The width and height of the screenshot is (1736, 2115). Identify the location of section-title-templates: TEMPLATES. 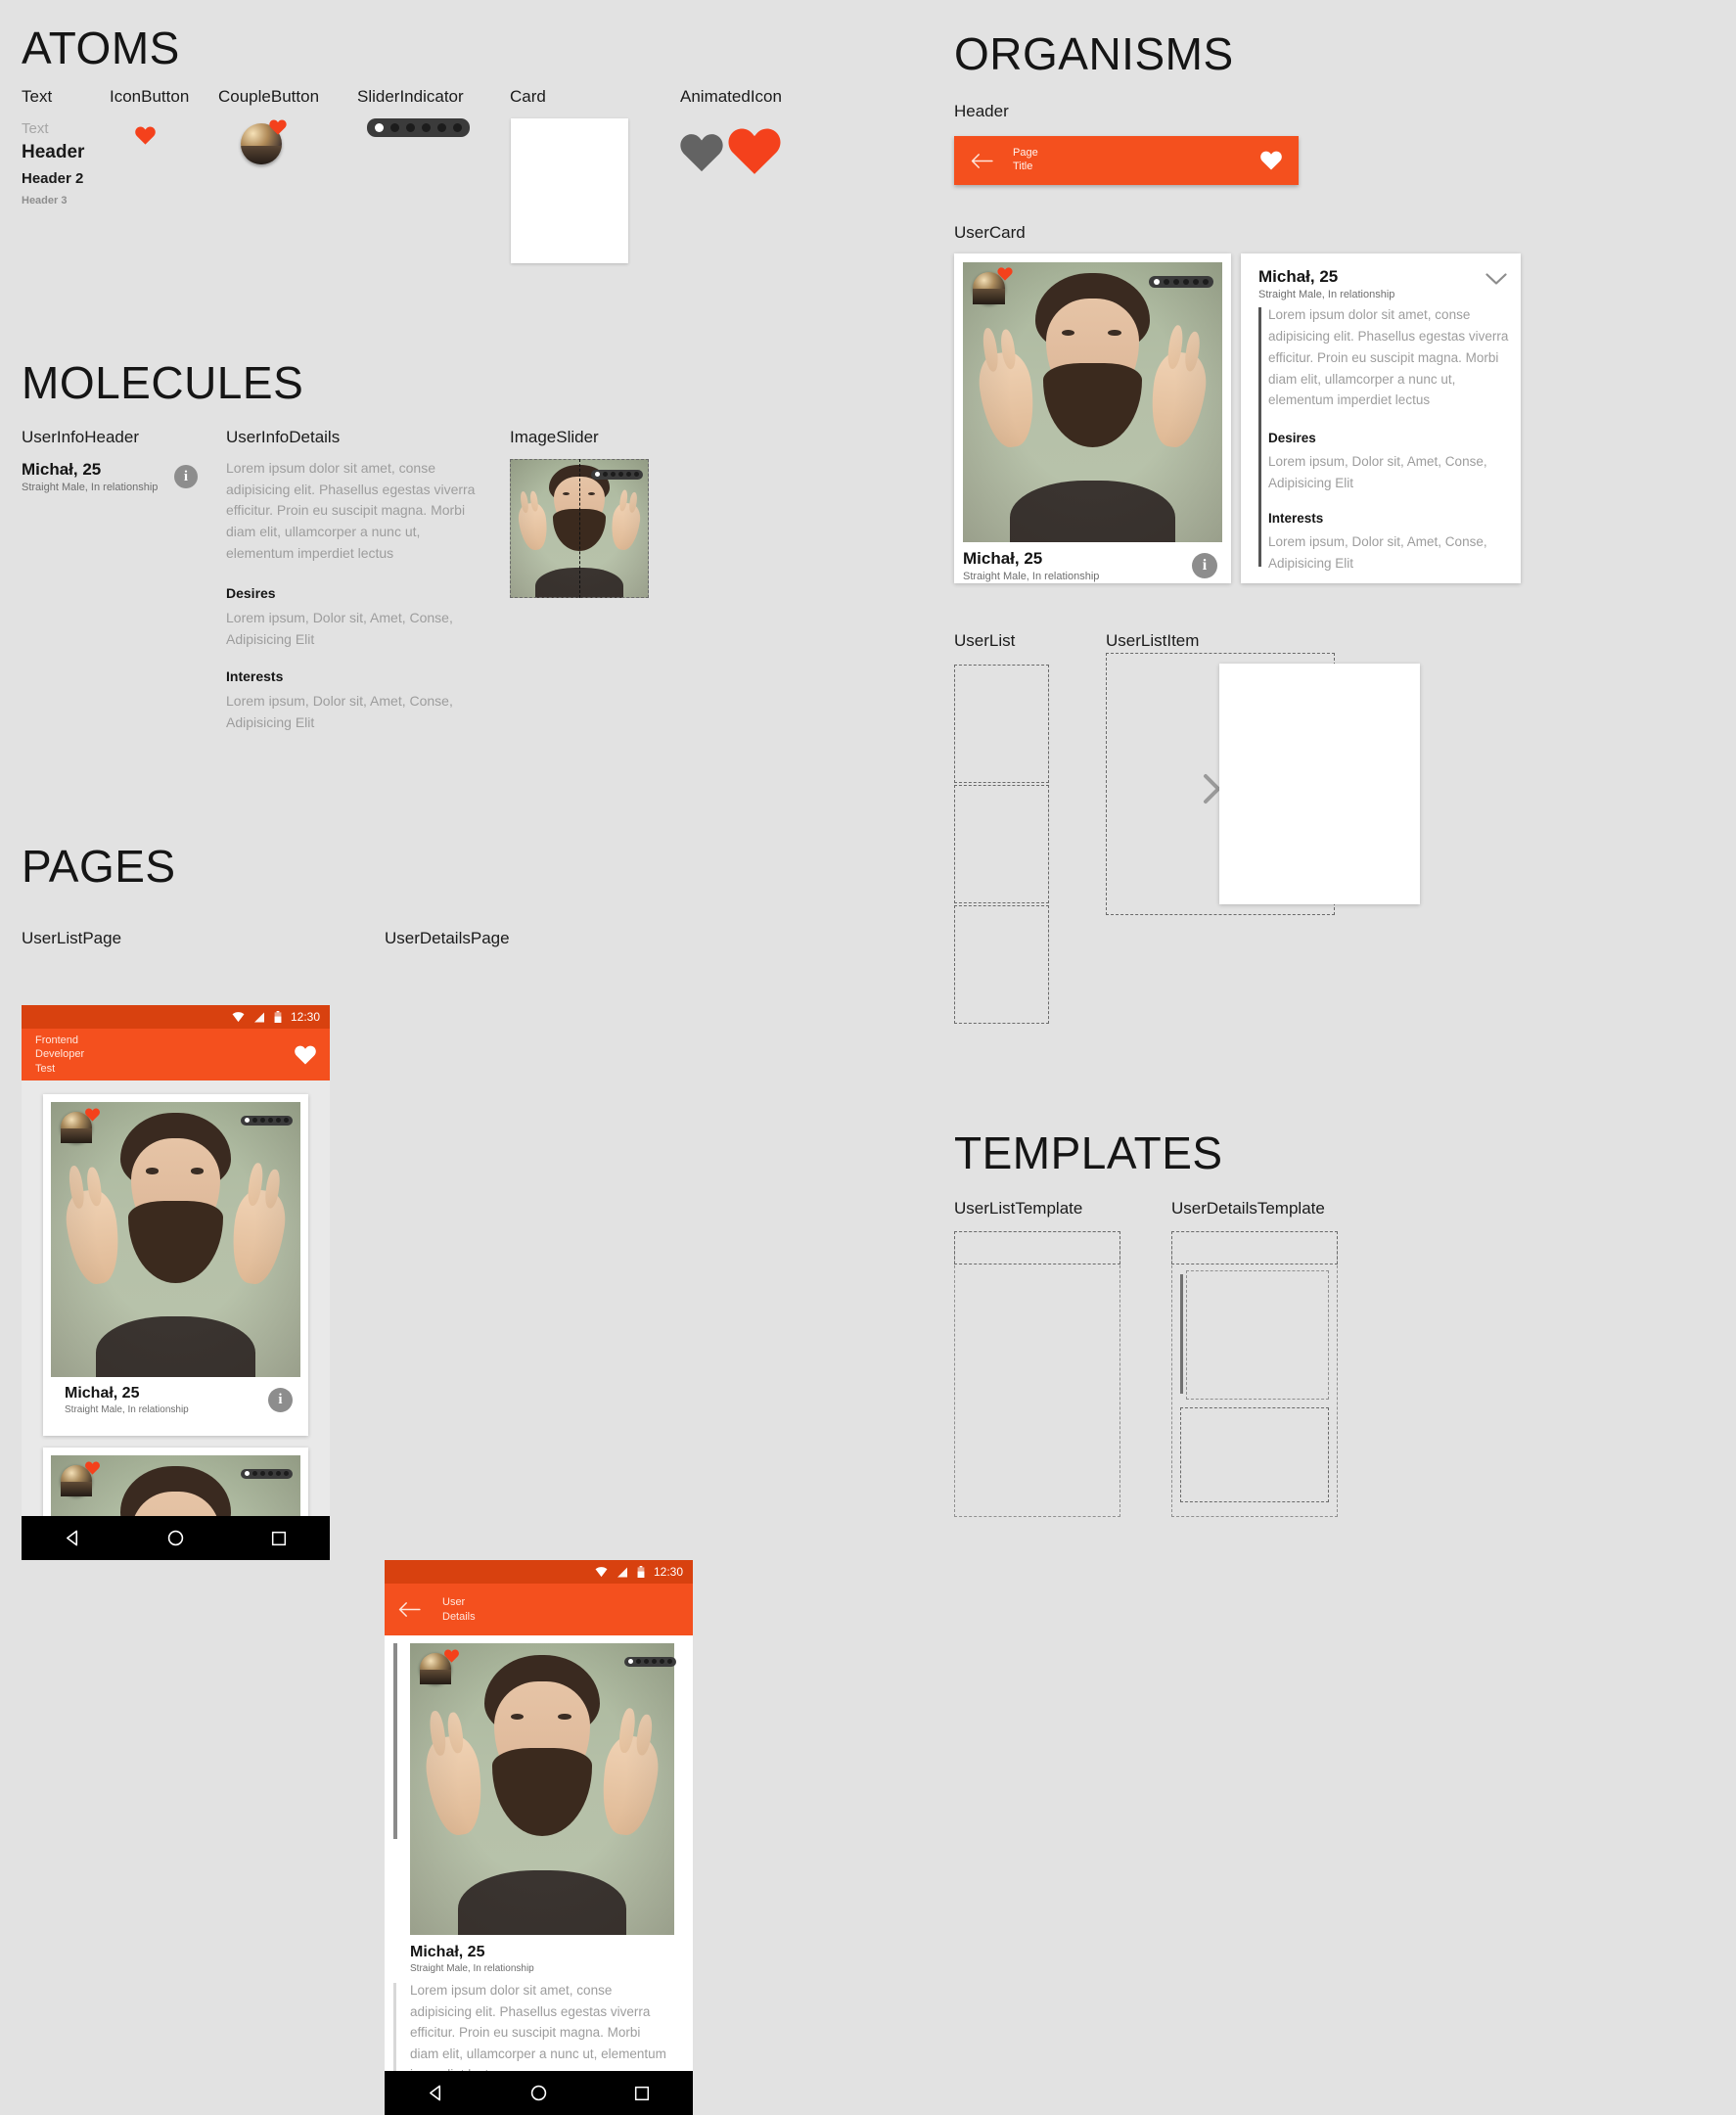
(1088, 1152).